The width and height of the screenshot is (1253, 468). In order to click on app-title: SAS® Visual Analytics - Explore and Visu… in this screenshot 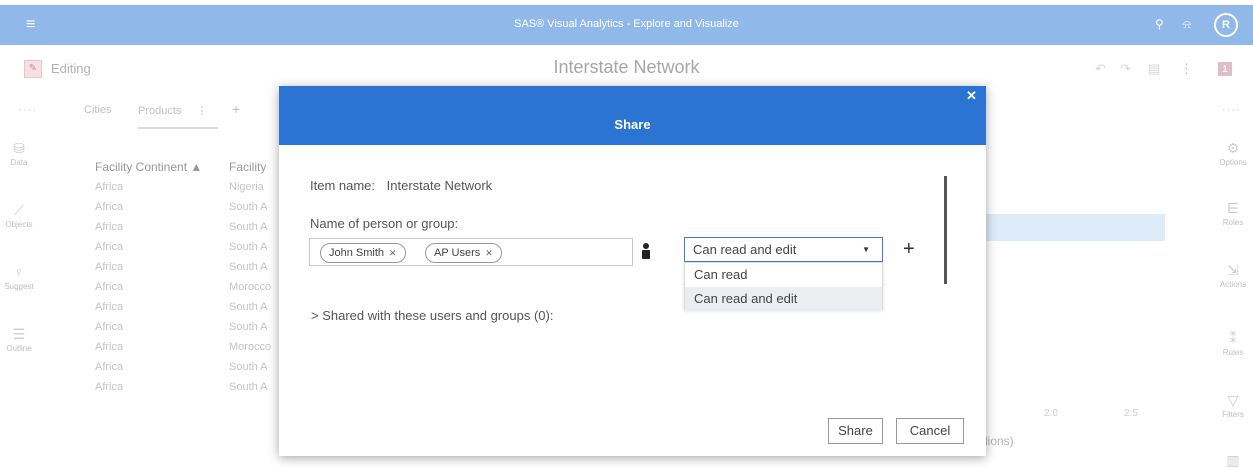, I will do `click(626, 24)`.